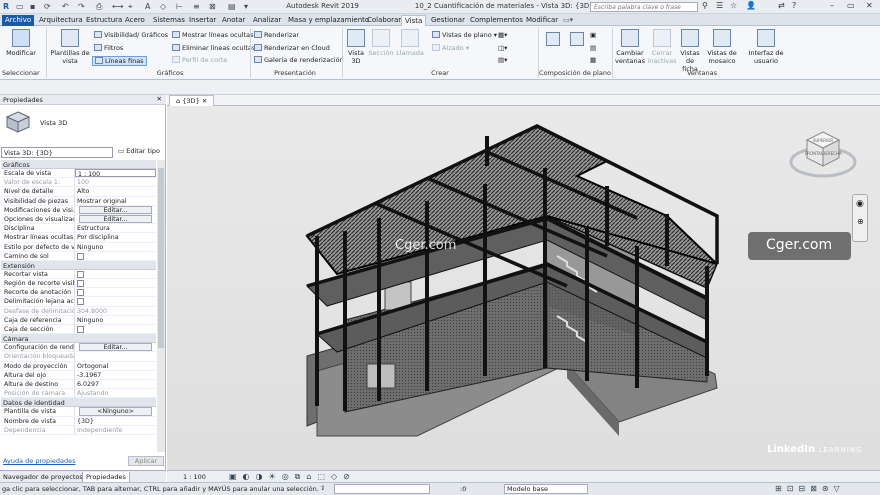  What do you see at coordinates (131, 35) in the screenshot?
I see `visibility-graphics-button: Visibilidad/ Gráficos` at bounding box center [131, 35].